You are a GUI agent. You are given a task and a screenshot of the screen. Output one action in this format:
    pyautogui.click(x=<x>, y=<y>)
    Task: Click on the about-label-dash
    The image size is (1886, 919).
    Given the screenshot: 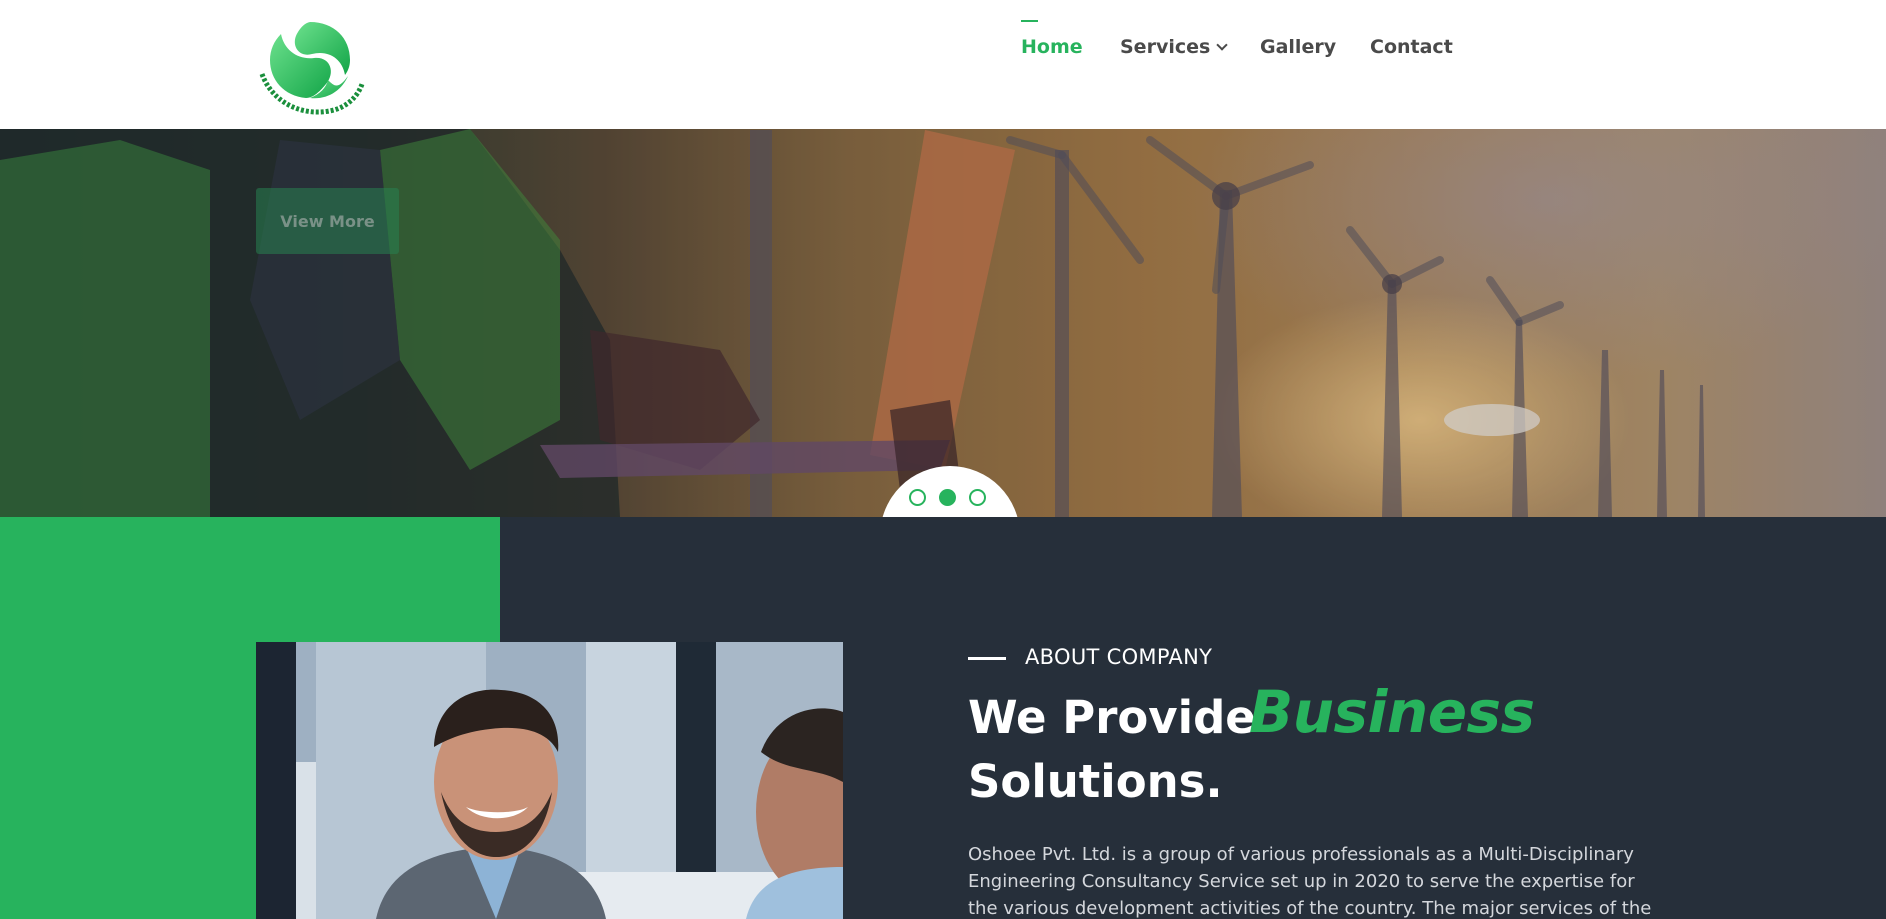 What is the action you would take?
    pyautogui.click(x=987, y=658)
    